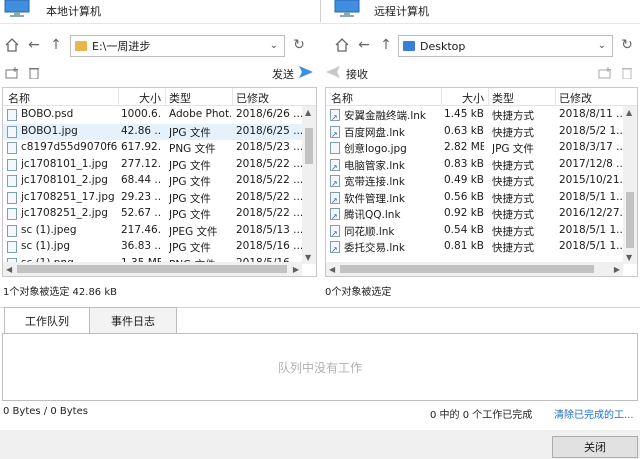 The height and width of the screenshot is (459, 640). I want to click on remote-vertical-scrollbar: ▲ ▼, so click(630, 185).